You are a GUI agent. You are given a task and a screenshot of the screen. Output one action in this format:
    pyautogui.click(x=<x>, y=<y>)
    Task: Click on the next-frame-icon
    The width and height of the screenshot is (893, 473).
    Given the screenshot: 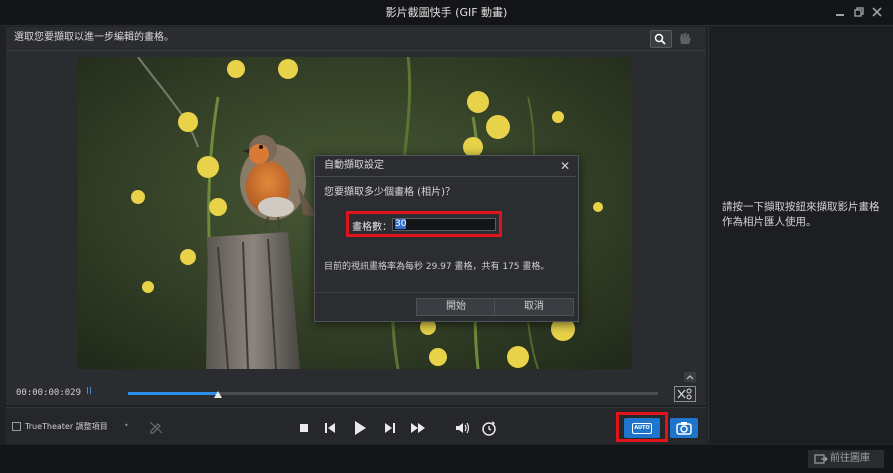 What is the action you would take?
    pyautogui.click(x=390, y=428)
    